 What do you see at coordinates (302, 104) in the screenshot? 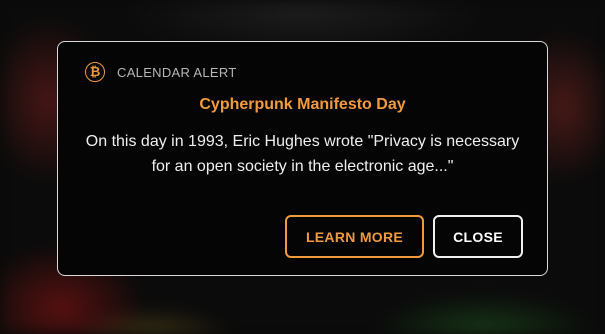
I see `alert-title: Cypherpunk Manifesto Day` at bounding box center [302, 104].